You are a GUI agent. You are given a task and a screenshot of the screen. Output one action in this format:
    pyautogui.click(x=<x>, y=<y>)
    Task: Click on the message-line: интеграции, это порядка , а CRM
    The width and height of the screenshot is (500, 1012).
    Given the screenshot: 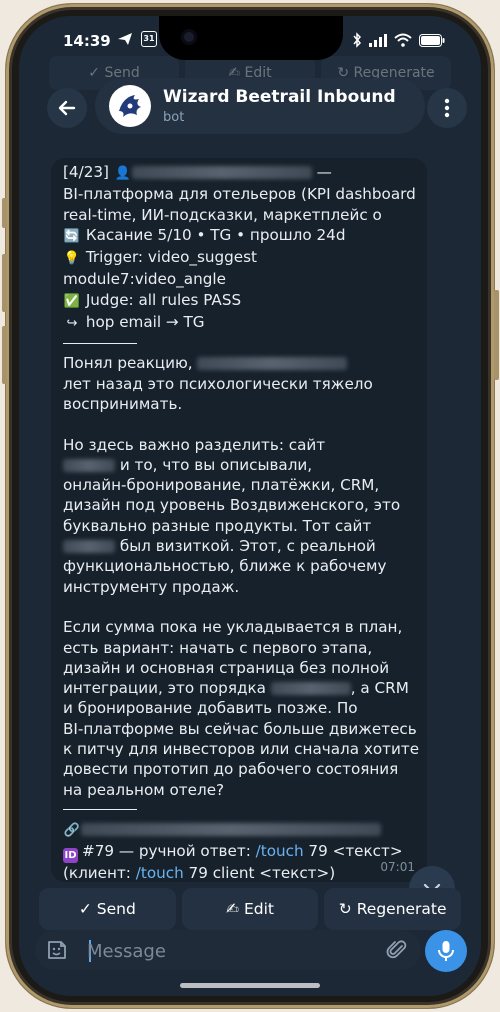 What is the action you would take?
    pyautogui.click(x=240, y=688)
    